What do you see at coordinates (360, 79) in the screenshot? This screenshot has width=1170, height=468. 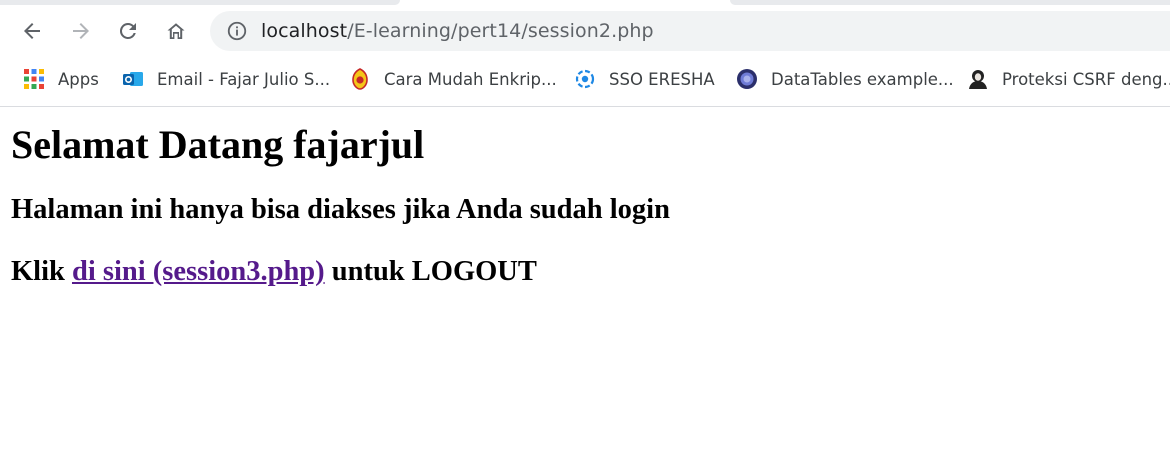 I see `site-favicon-icon` at bounding box center [360, 79].